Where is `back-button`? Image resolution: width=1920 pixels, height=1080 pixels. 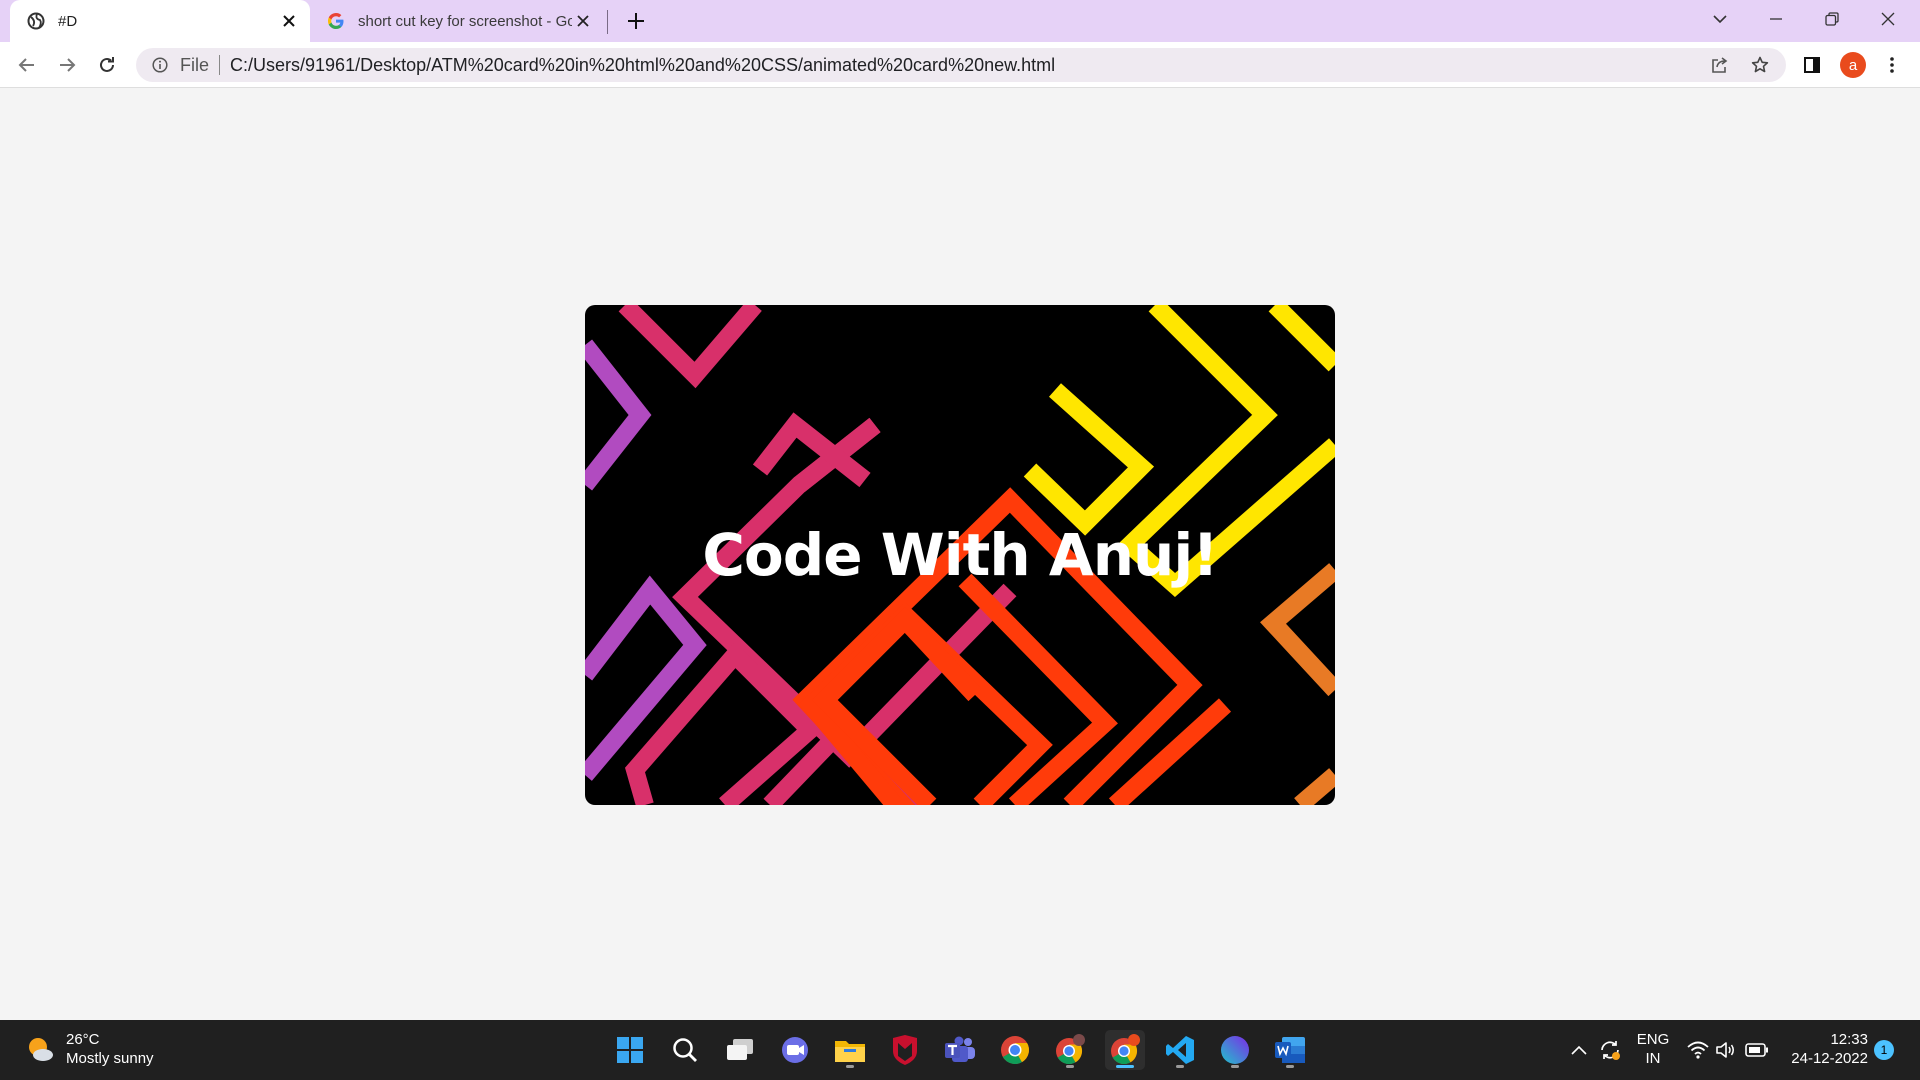 back-button is located at coordinates (27, 65).